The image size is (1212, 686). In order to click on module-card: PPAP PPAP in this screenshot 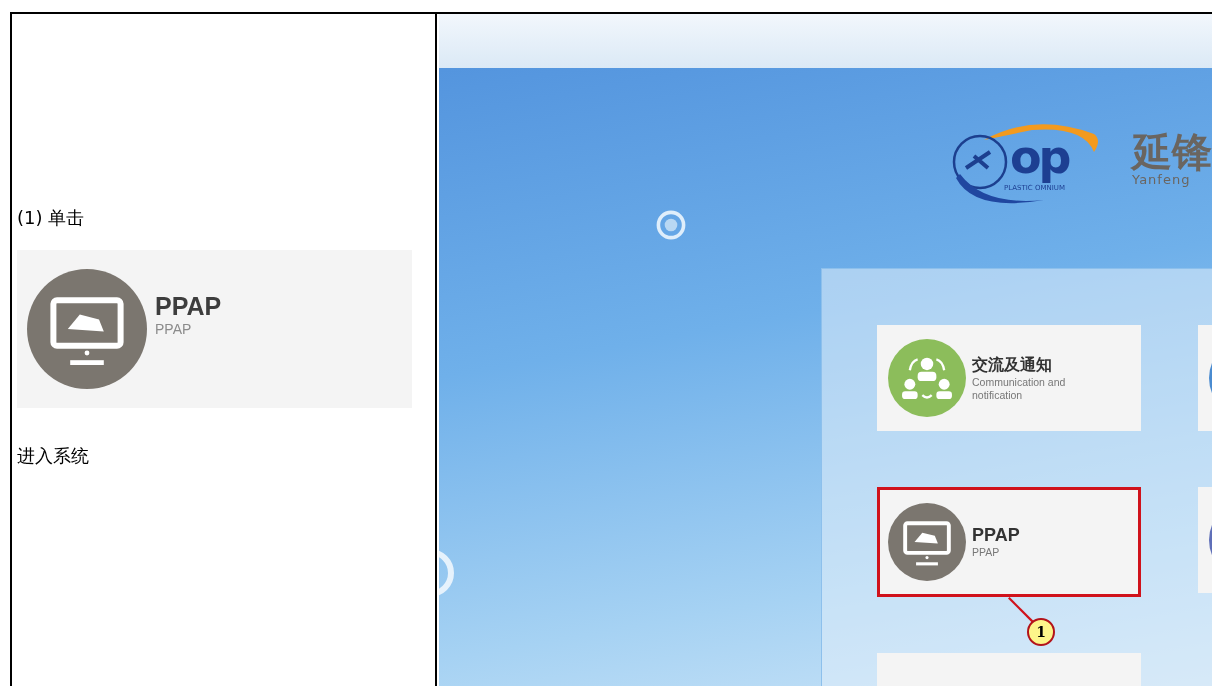, I will do `click(1009, 542)`.